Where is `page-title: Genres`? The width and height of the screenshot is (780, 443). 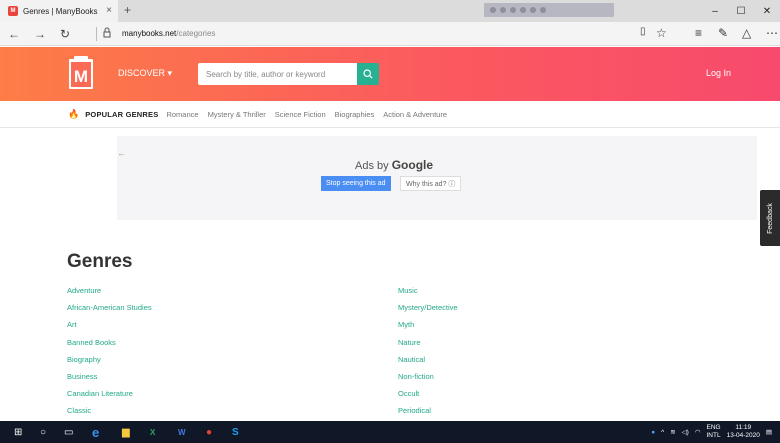
page-title: Genres is located at coordinates (100, 261).